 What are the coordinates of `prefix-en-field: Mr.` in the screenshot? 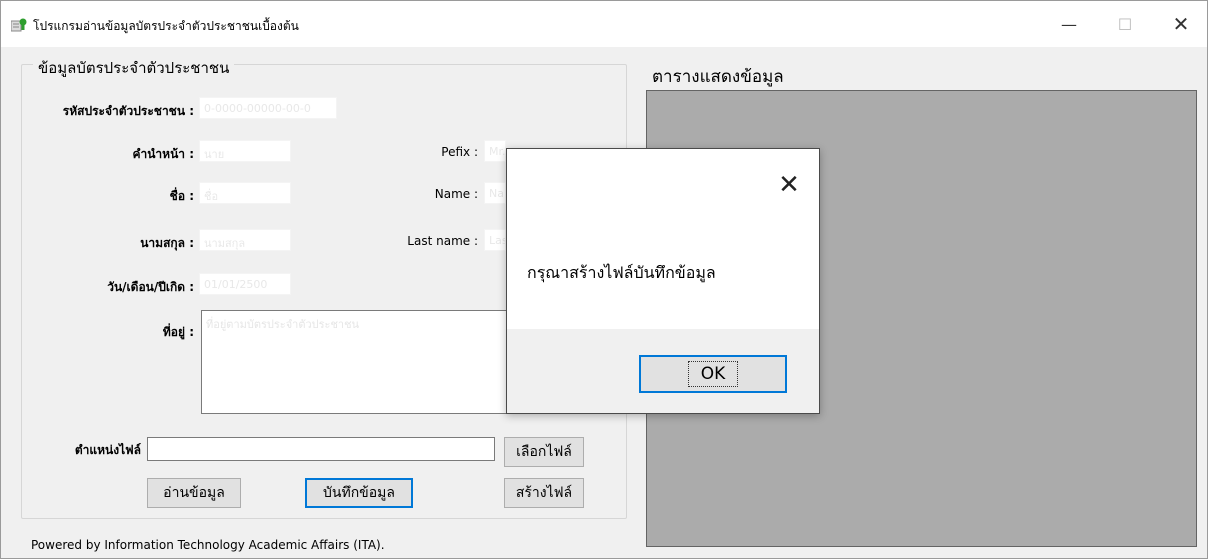 It's located at (495, 151).